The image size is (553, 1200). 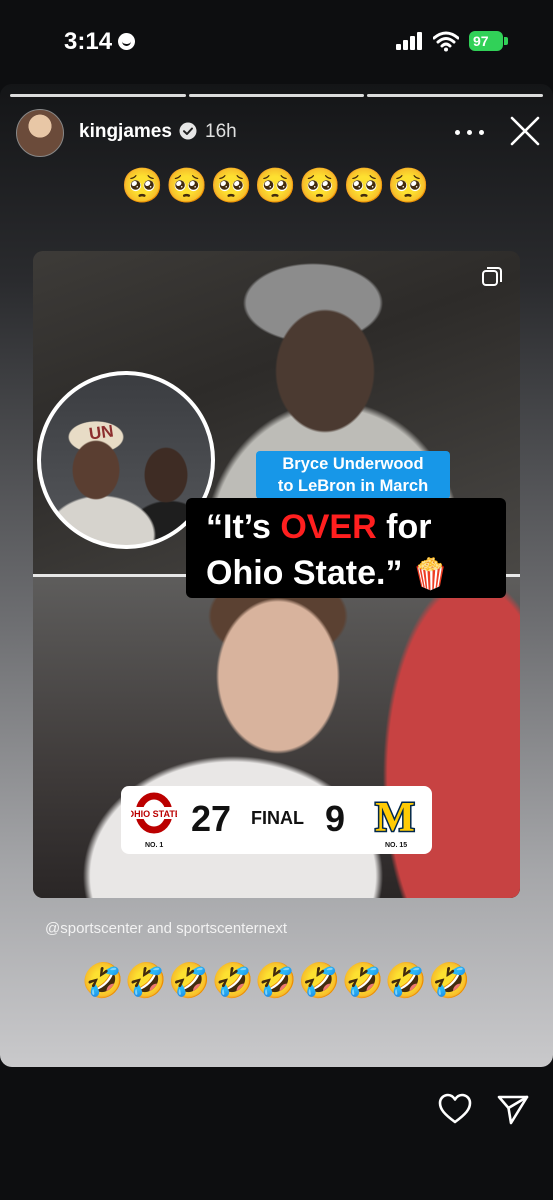 What do you see at coordinates (404, 527) in the screenshot?
I see `quote-rest: for` at bounding box center [404, 527].